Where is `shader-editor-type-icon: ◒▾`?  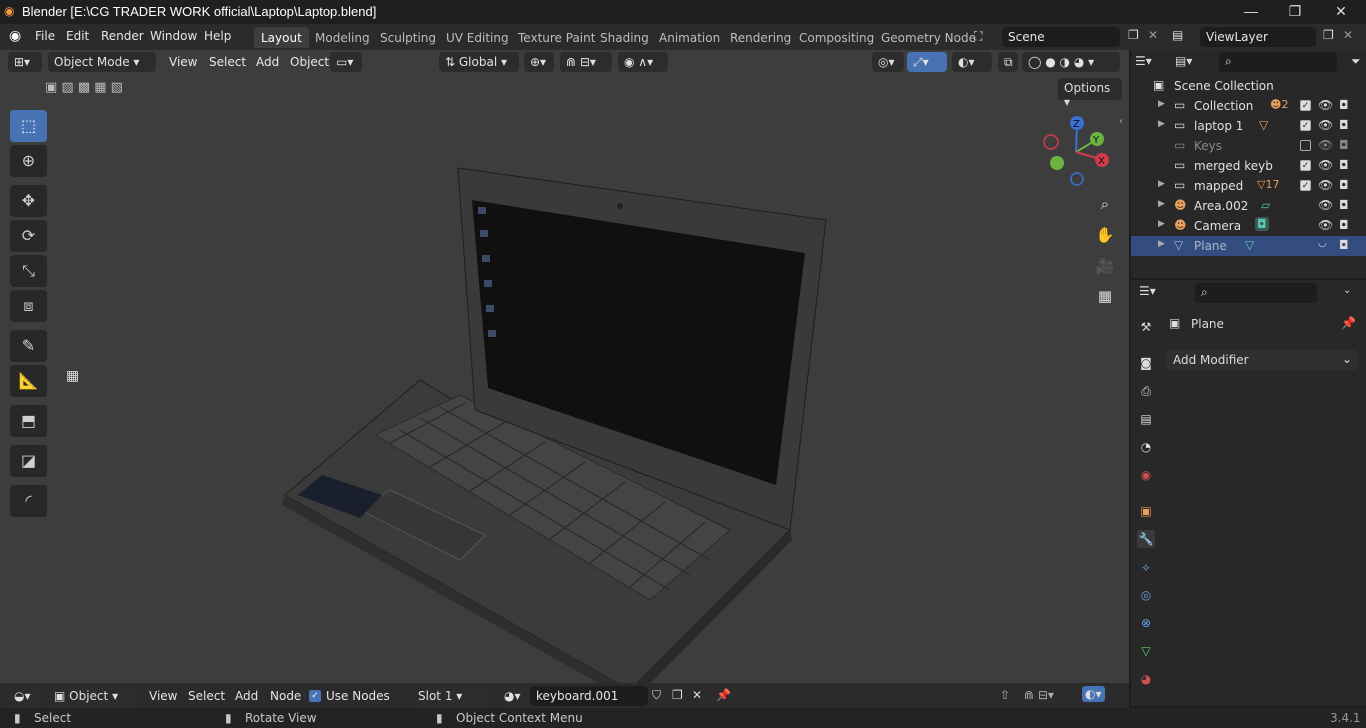
shader-editor-type-icon: ◒▾ is located at coordinates (25, 696).